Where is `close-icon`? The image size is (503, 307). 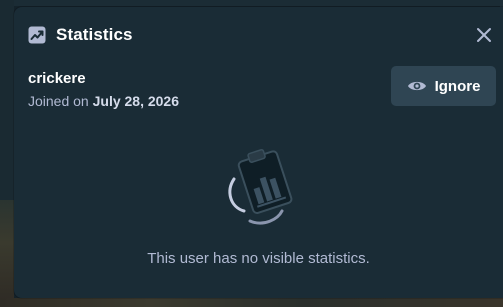
close-icon is located at coordinates (484, 35).